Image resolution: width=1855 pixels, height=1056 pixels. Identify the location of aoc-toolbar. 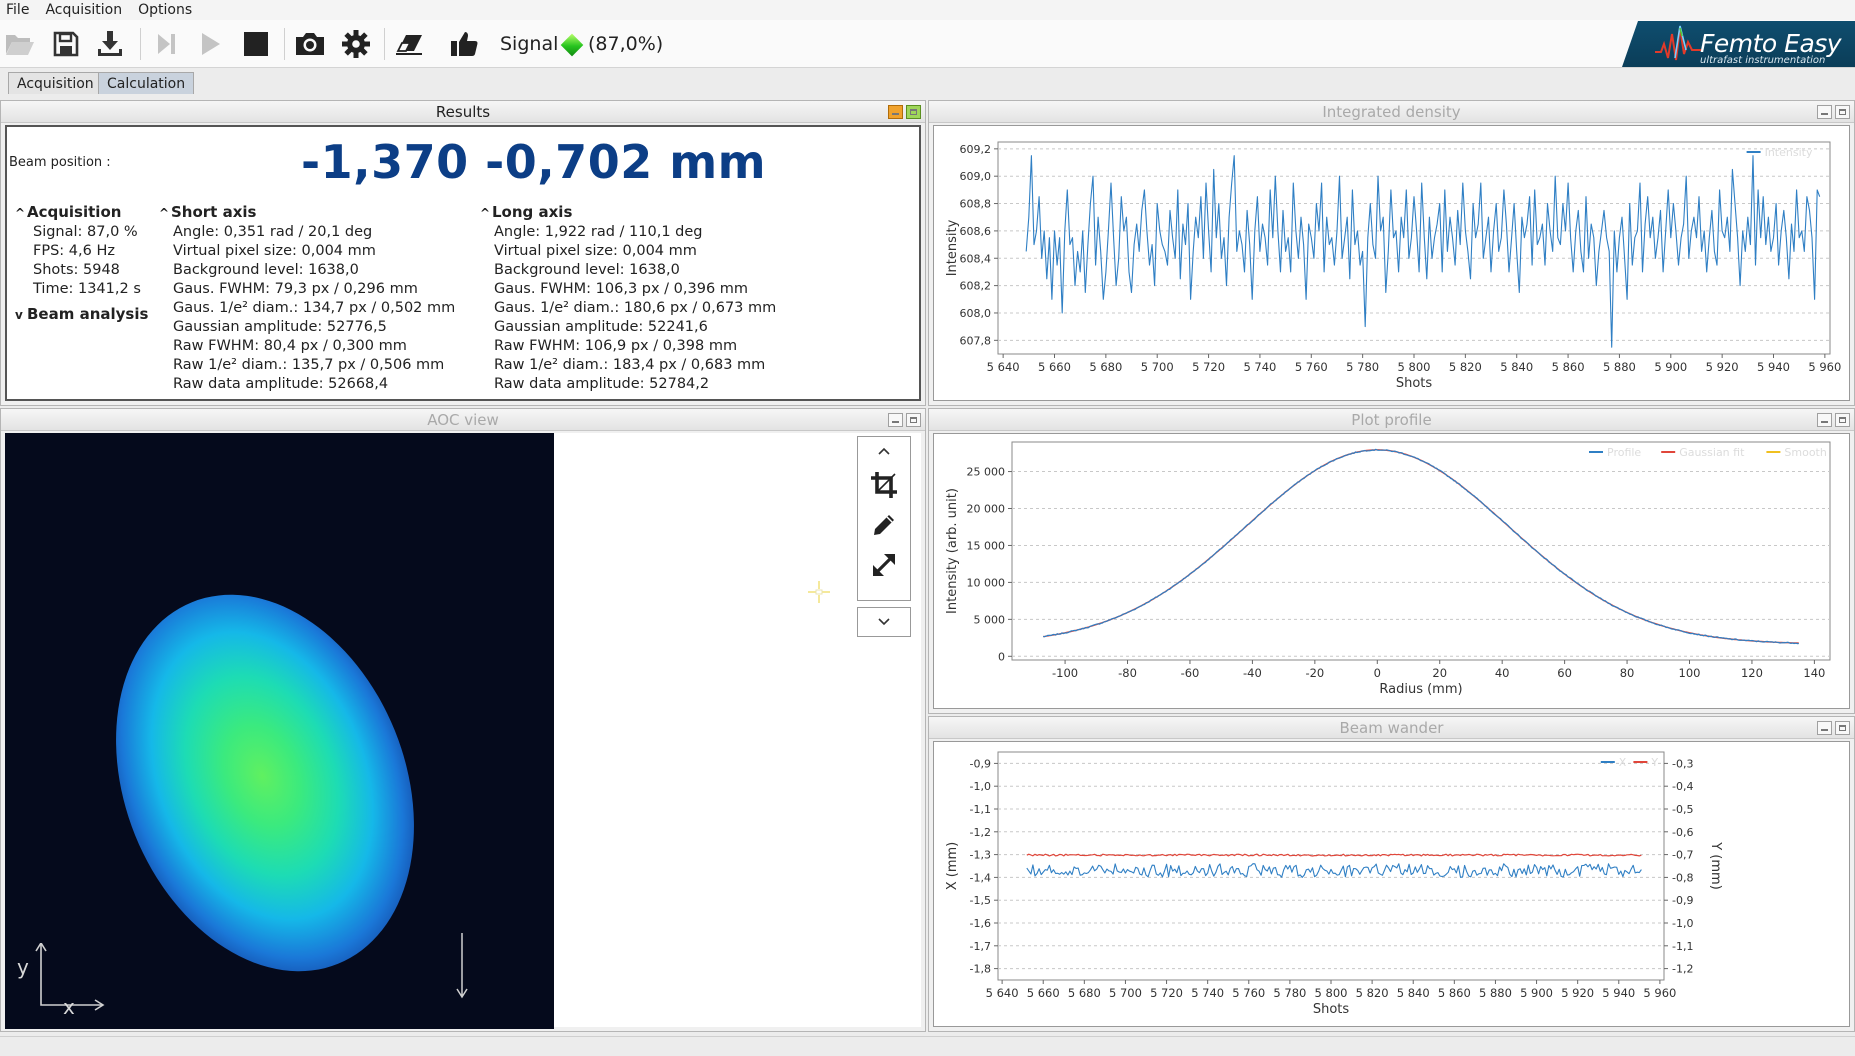
(884, 518).